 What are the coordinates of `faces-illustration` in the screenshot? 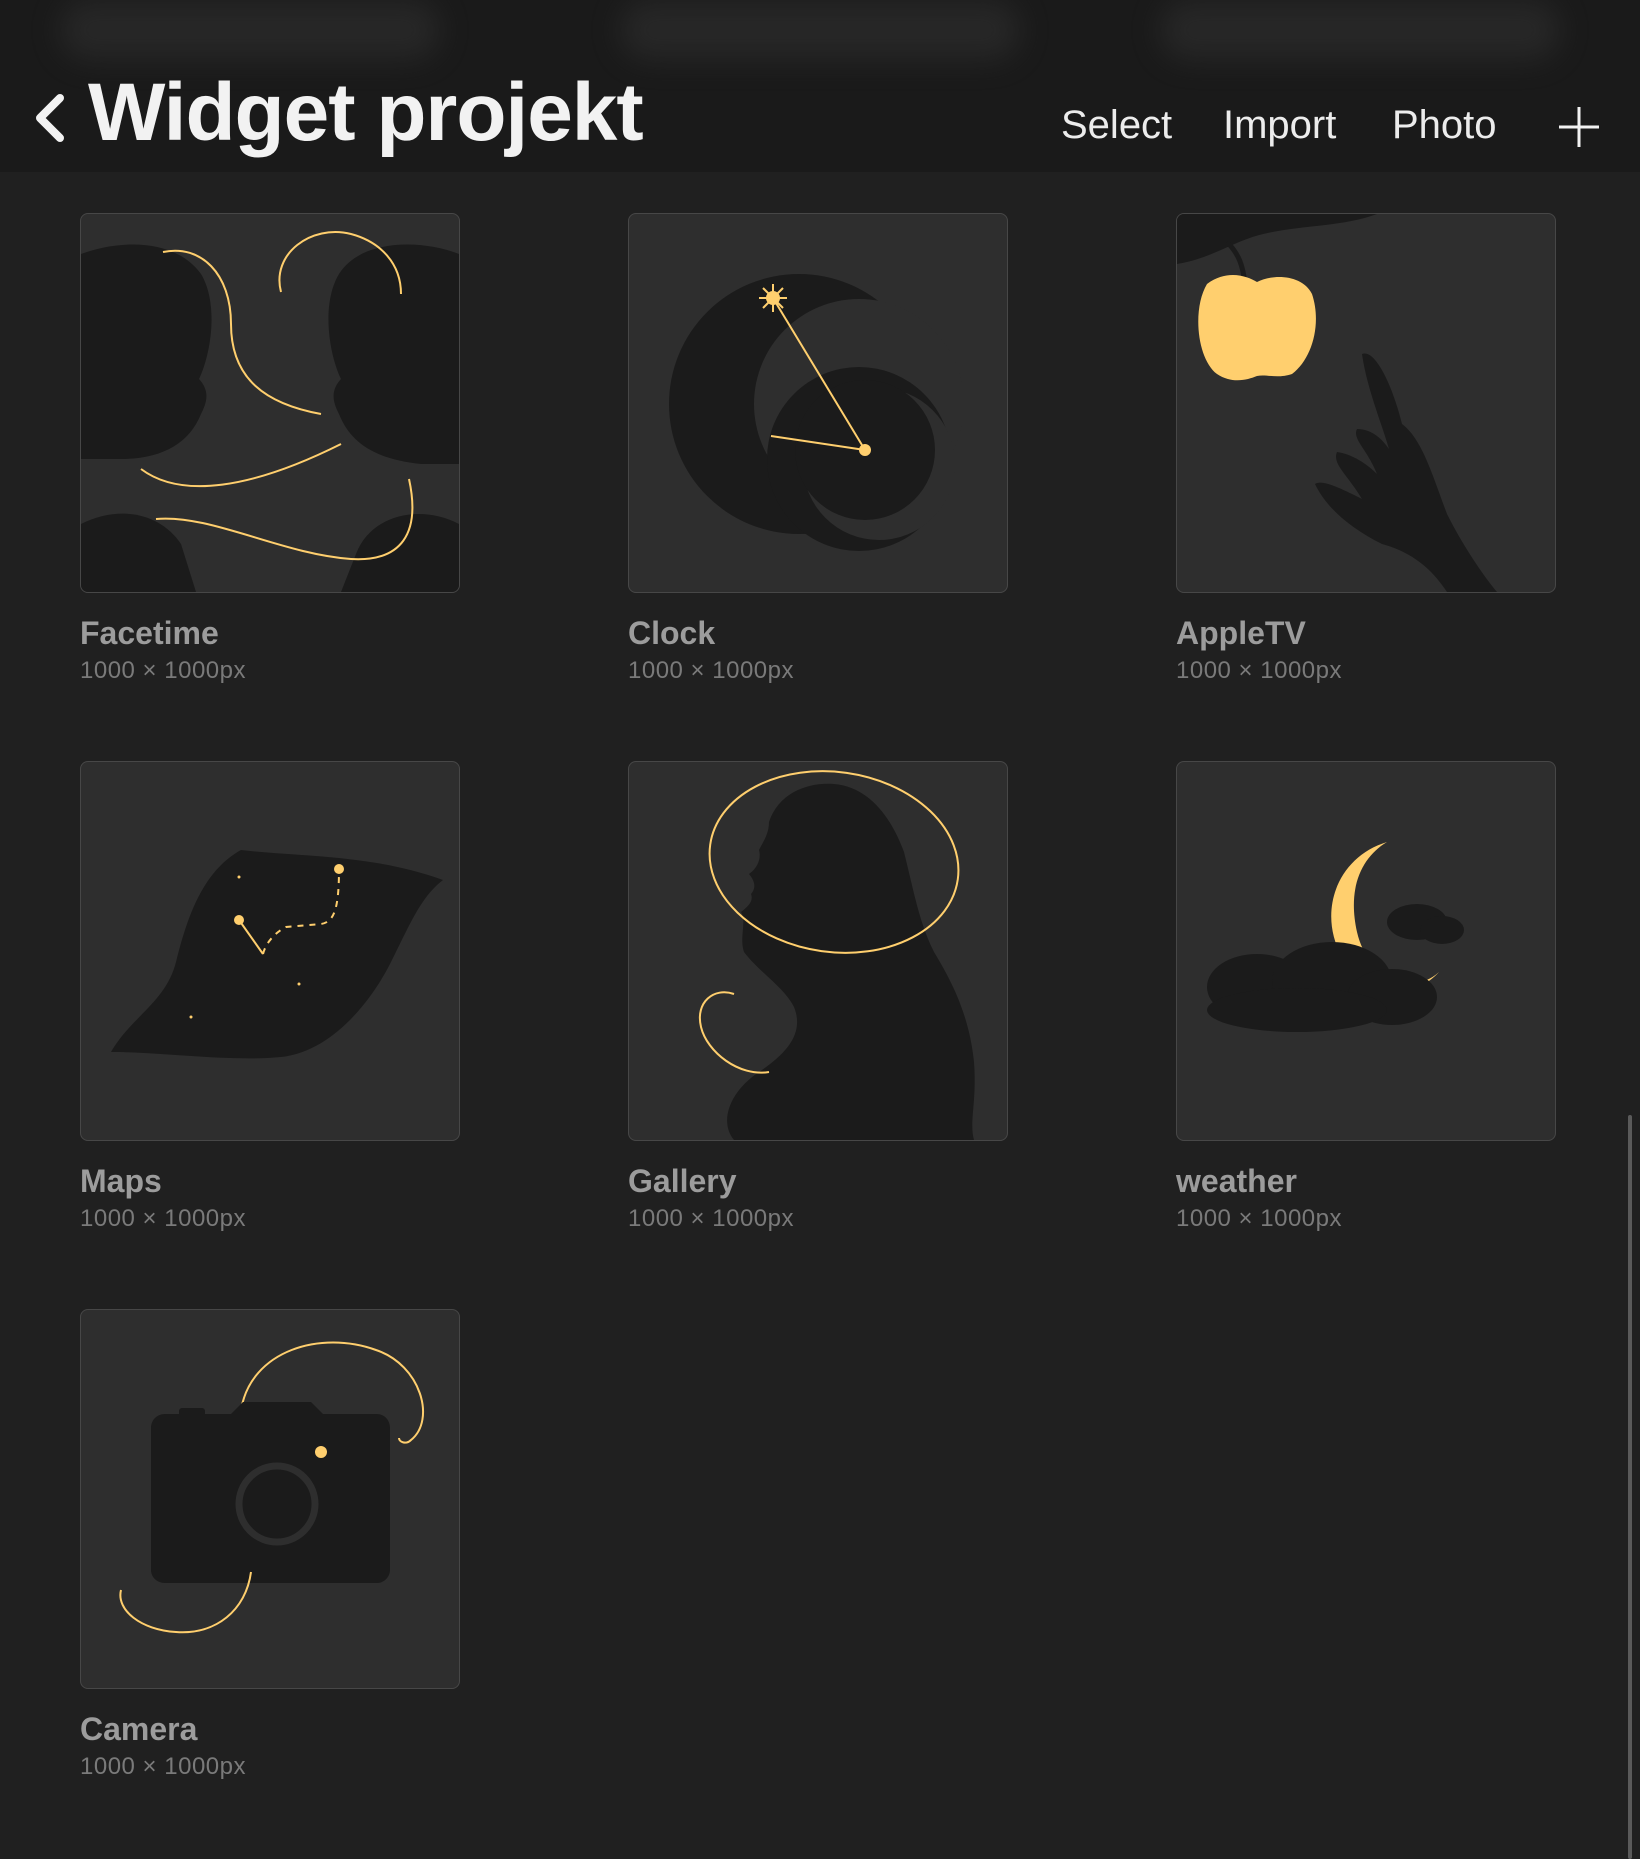 It's located at (270, 411).